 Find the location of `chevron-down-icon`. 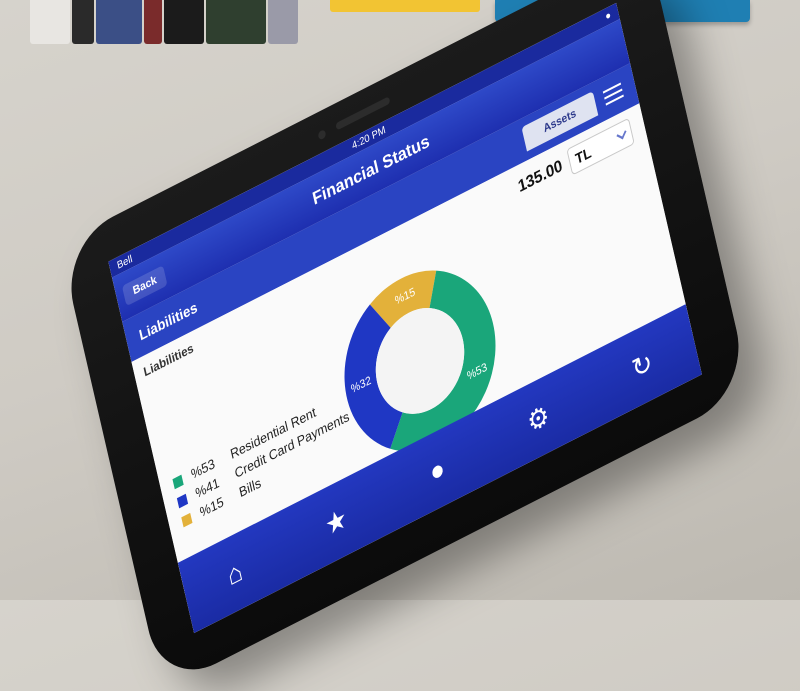

chevron-down-icon is located at coordinates (621, 134).